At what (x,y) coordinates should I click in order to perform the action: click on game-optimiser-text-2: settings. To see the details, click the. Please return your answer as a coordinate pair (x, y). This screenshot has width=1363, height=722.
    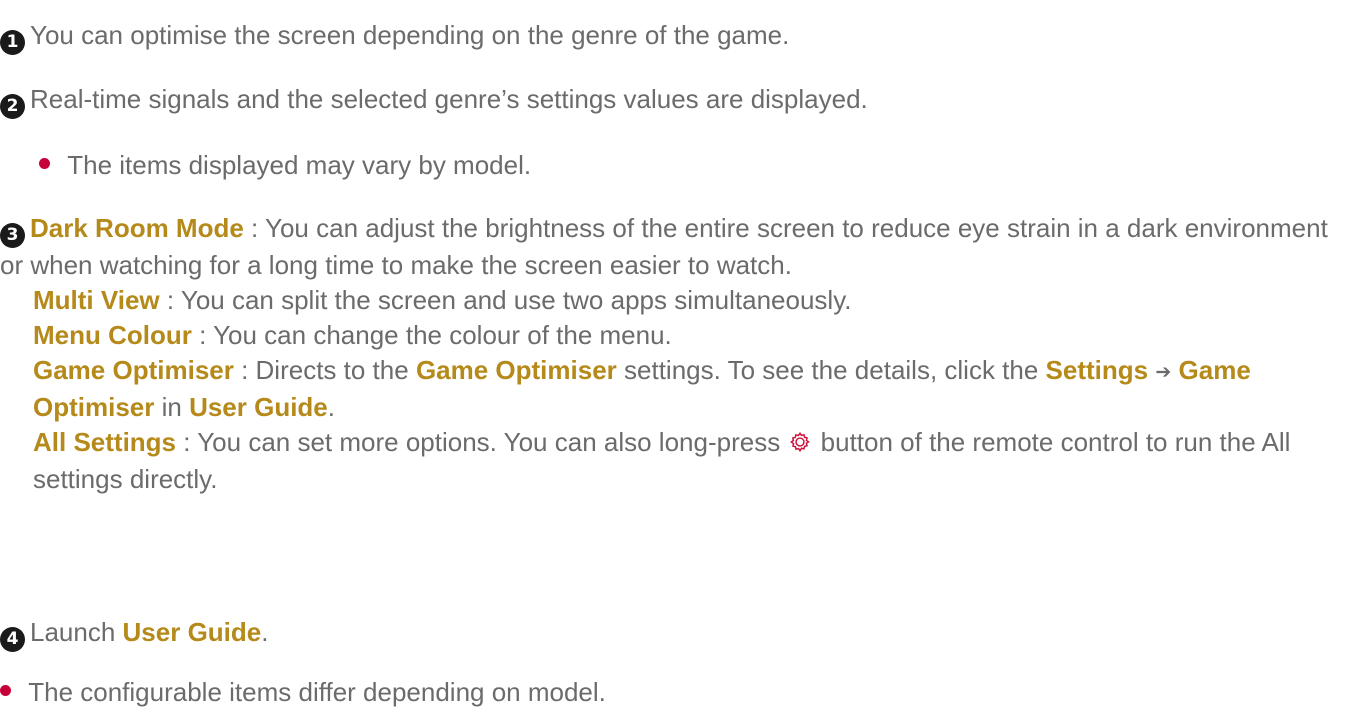
    Looking at the image, I should click on (831, 370).